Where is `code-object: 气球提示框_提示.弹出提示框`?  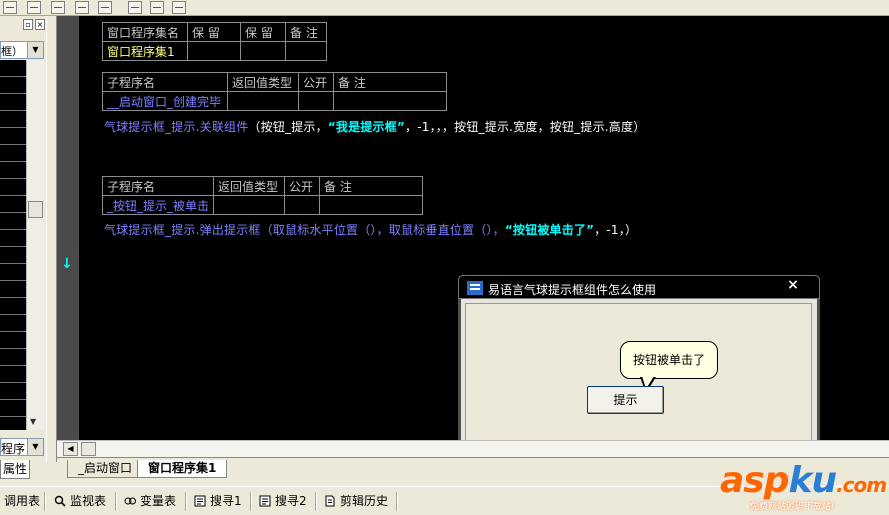 code-object: 气球提示框_提示.弹出提示框 is located at coordinates (182, 230).